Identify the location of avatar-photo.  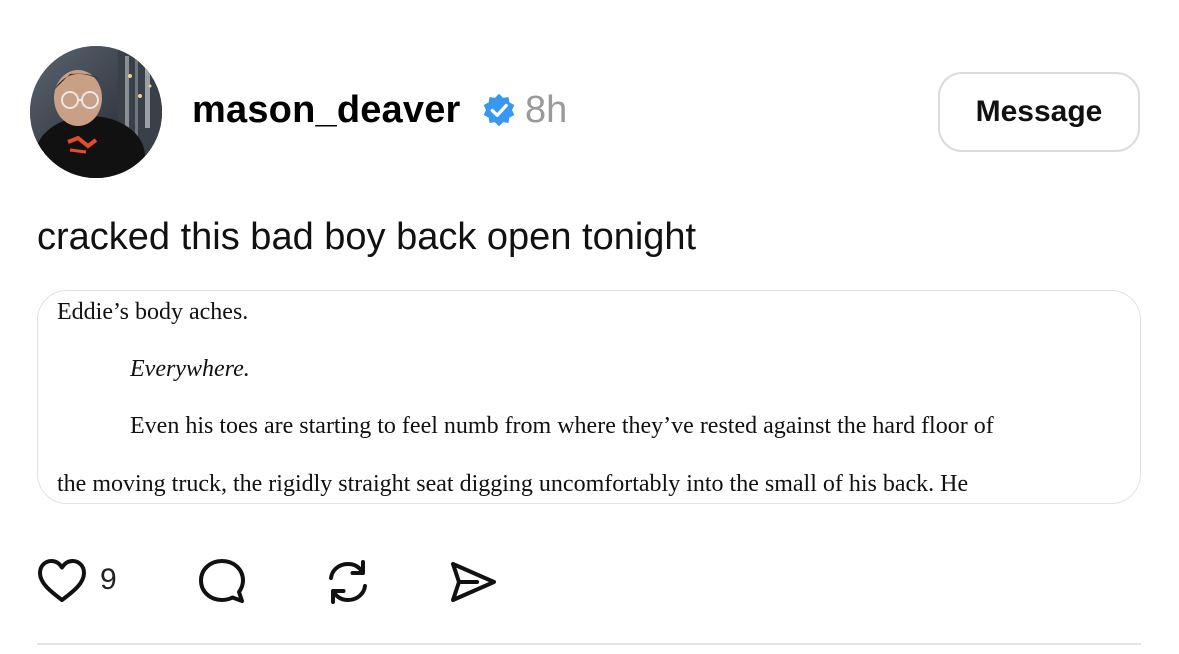
(96, 112).